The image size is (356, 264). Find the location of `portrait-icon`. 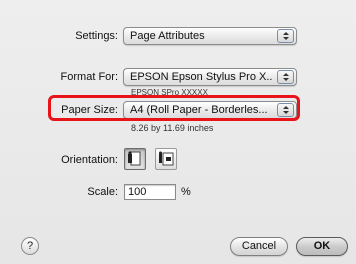

portrait-icon is located at coordinates (134, 158).